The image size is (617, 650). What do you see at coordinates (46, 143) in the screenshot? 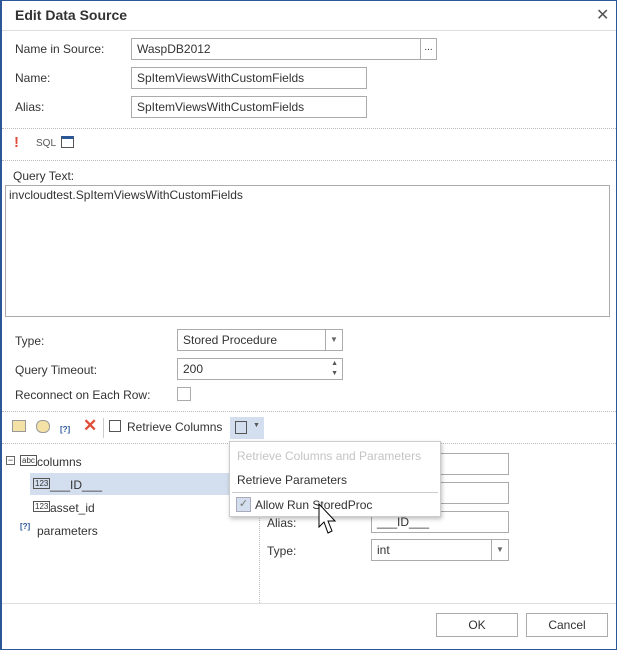
I see `sql-button: SQL` at bounding box center [46, 143].